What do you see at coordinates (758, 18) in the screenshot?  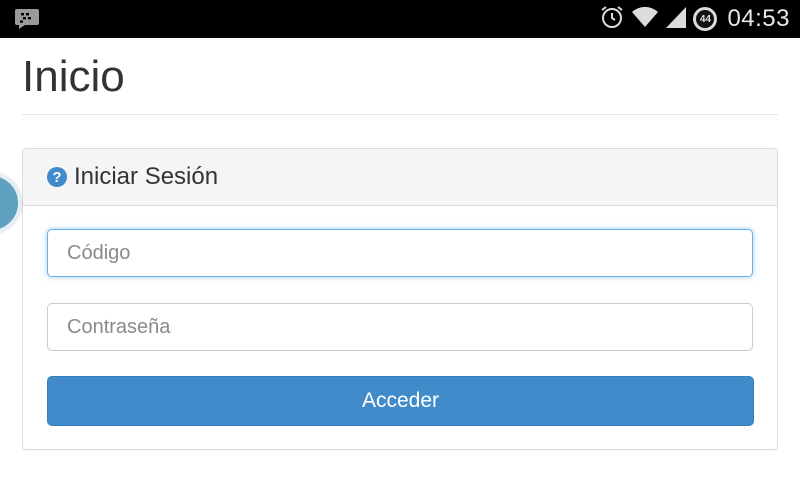 I see `clock: 04:53` at bounding box center [758, 18].